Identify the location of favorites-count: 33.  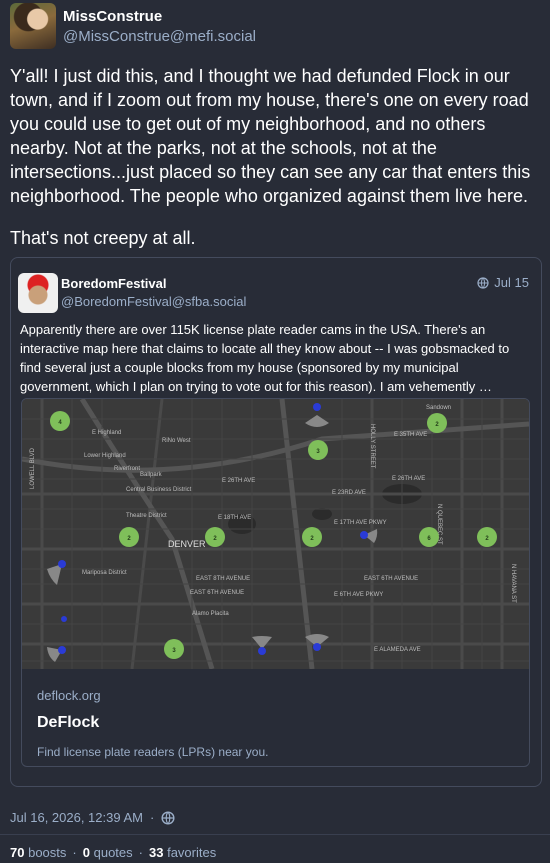
(156, 852).